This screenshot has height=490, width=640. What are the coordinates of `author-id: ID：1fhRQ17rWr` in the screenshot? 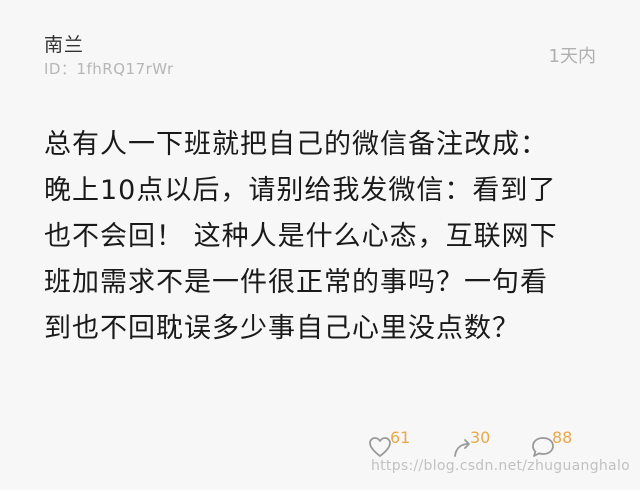 It's located at (109, 69).